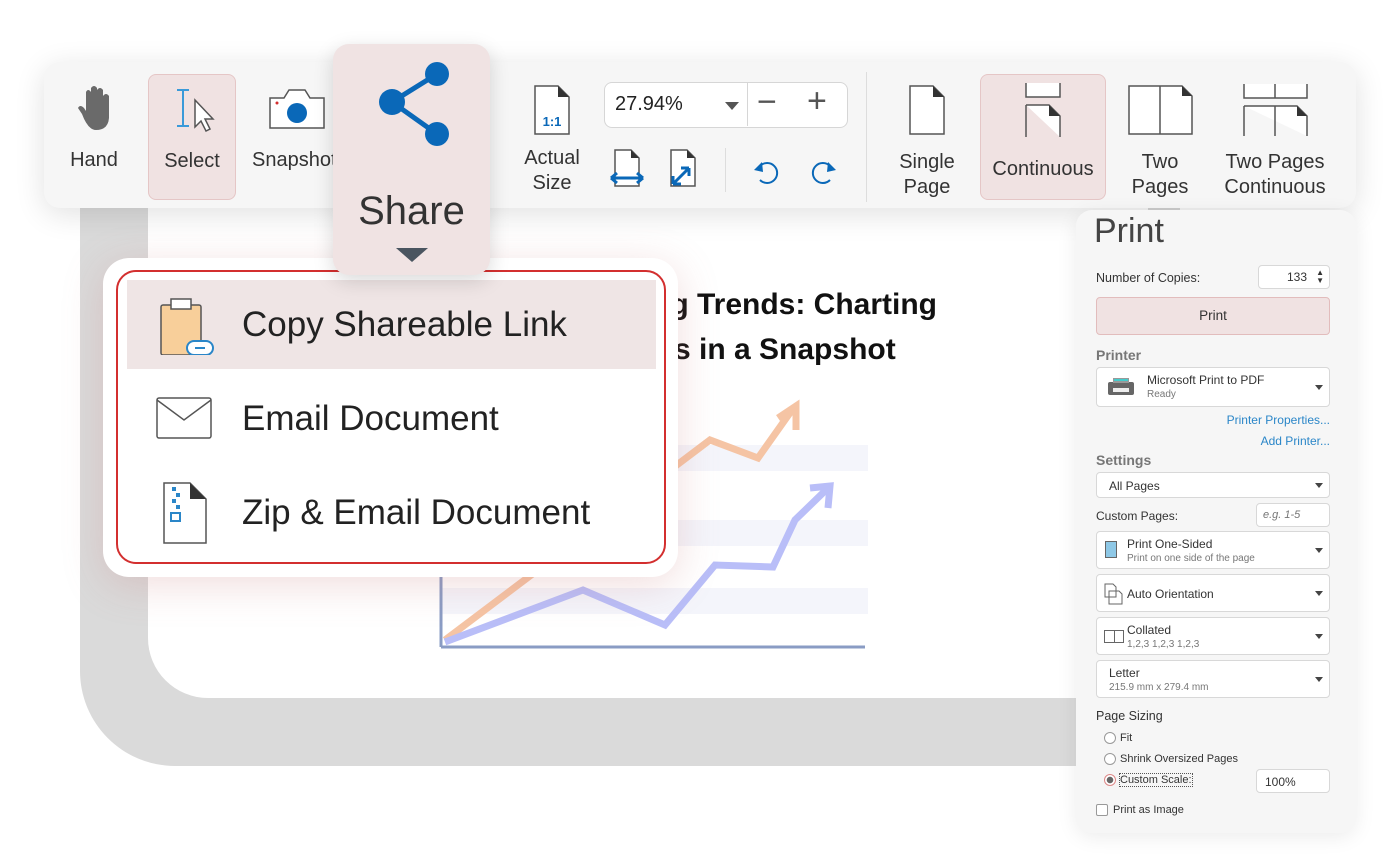 This screenshot has width=1400, height=863. Describe the element at coordinates (1163, 644) in the screenshot. I see `collated-description: 1,2,3 1,2,3 1,2,3` at that location.